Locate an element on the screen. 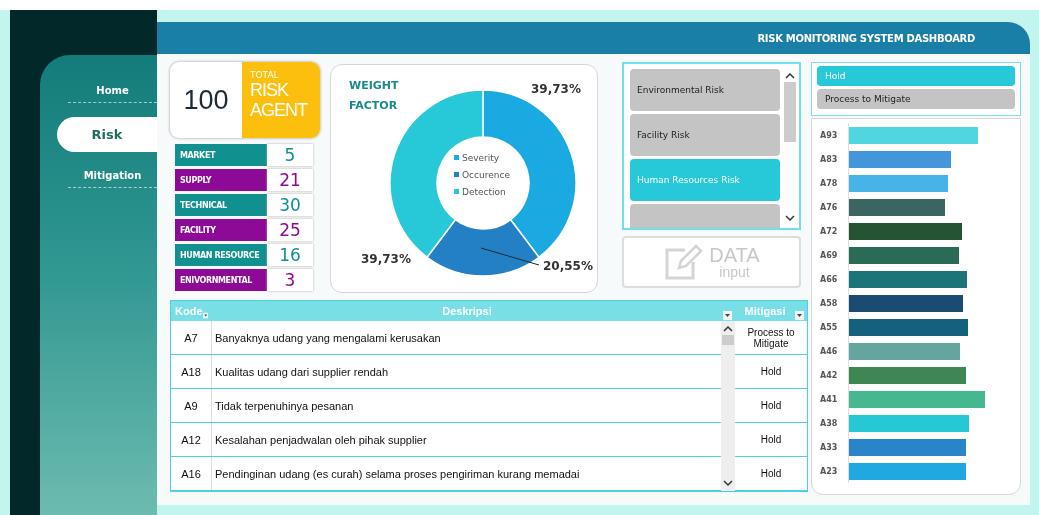  table-cell-text: Kualitas udang dari supplier rendah is located at coordinates (302, 372).